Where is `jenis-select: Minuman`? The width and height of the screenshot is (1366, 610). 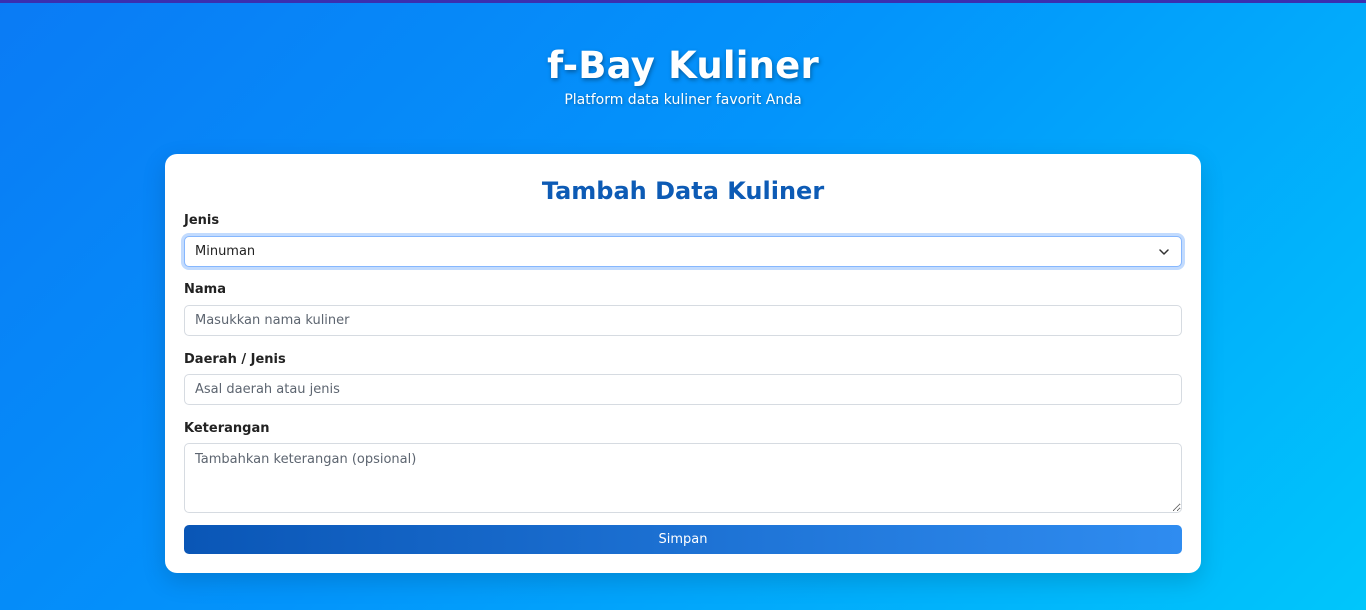 jenis-select: Minuman is located at coordinates (683, 251).